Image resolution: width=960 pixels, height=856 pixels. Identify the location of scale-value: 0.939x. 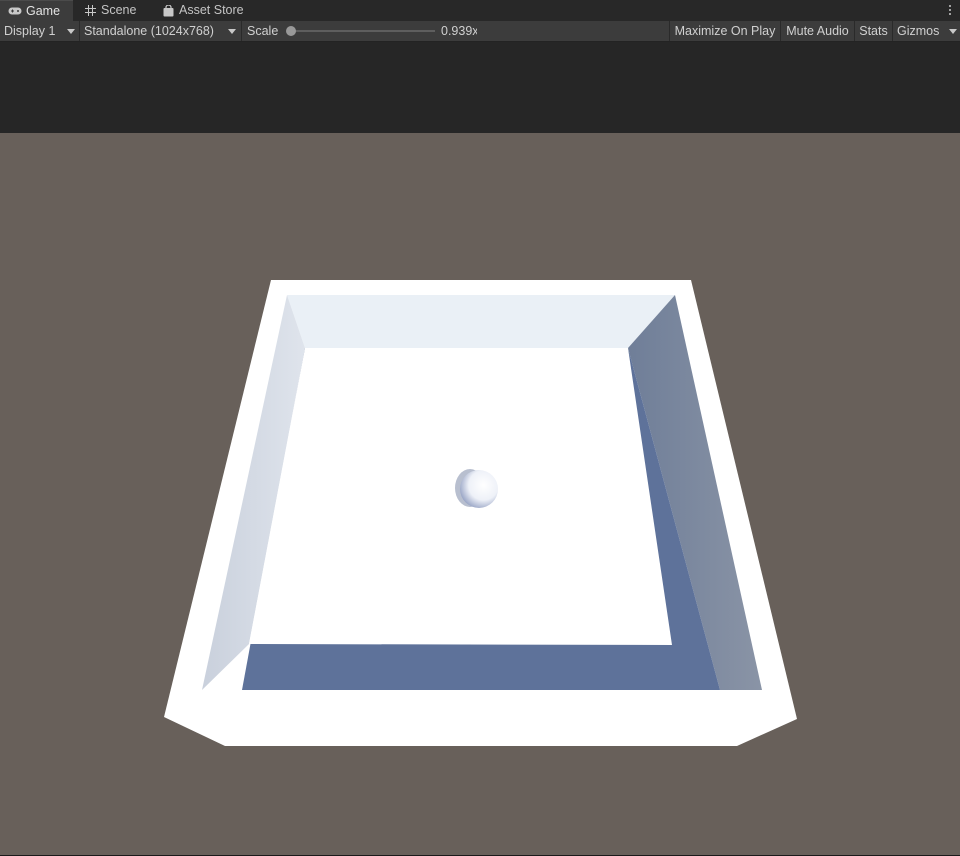
(459, 31).